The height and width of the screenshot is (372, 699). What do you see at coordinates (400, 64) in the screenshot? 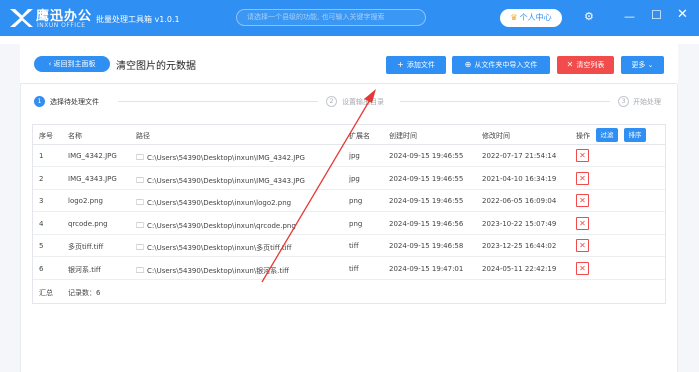
I see `plus-icon: +` at bounding box center [400, 64].